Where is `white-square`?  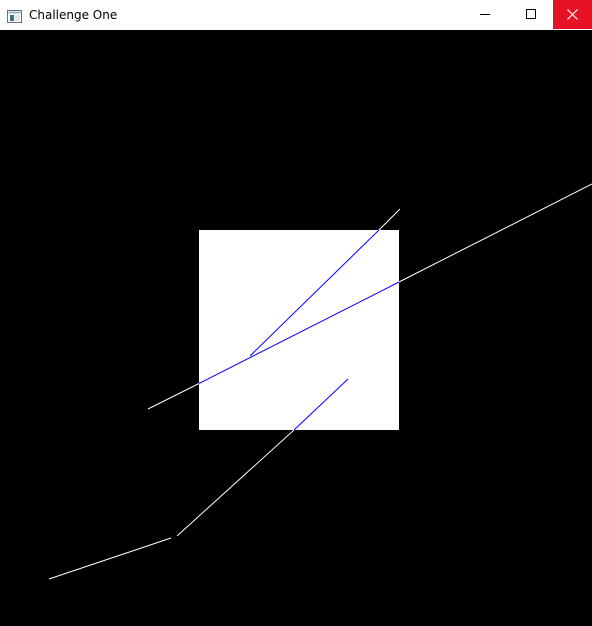 white-square is located at coordinates (299, 330).